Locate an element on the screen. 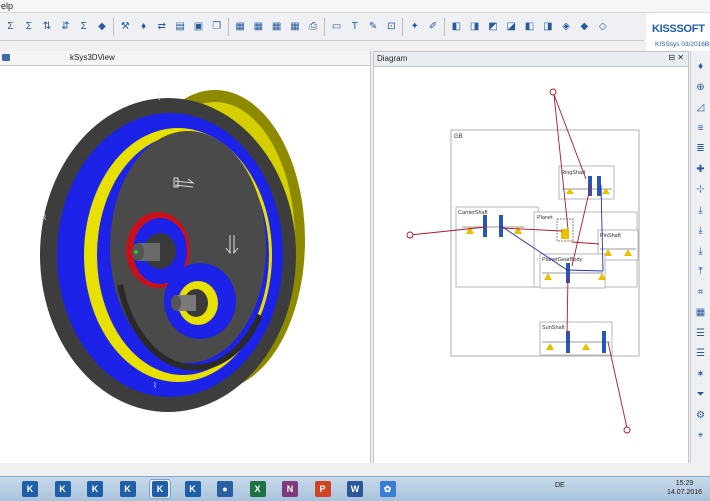 This screenshot has width=710, height=501. taskbar-app-powerpoint: P is located at coordinates (323, 489).